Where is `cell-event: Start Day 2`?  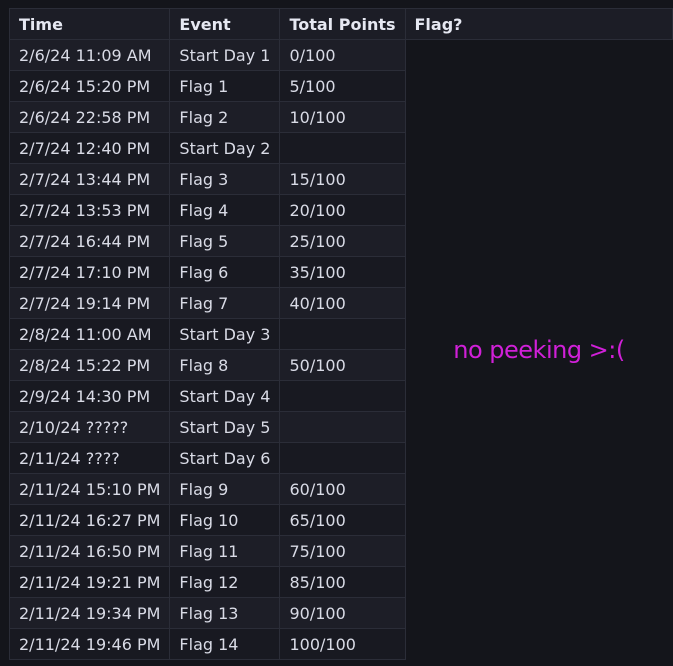
cell-event: Start Day 2 is located at coordinates (225, 148).